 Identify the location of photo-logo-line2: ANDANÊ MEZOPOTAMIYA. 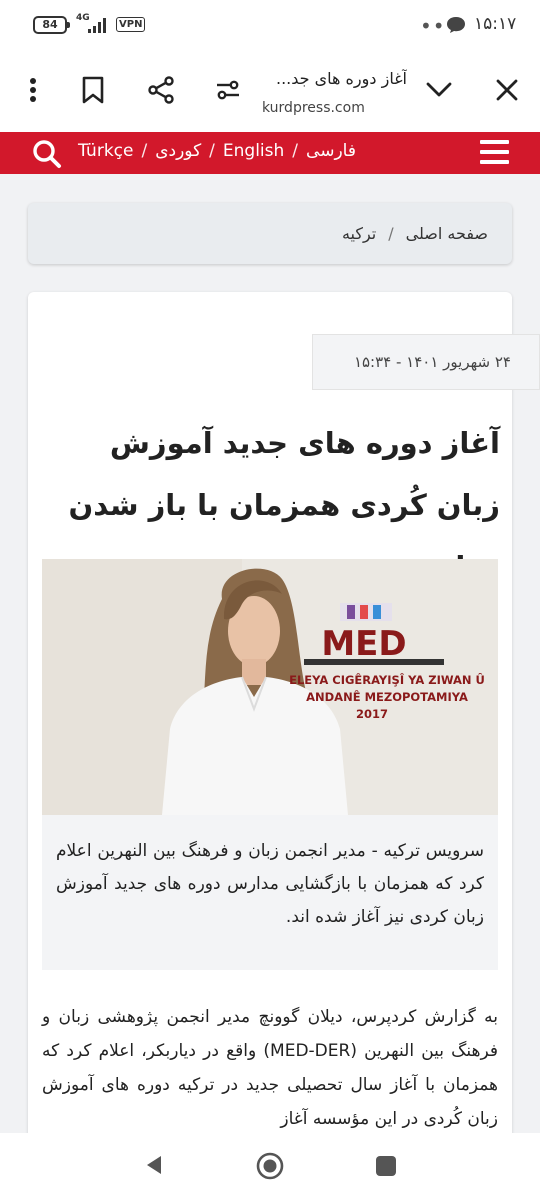
(387, 696).